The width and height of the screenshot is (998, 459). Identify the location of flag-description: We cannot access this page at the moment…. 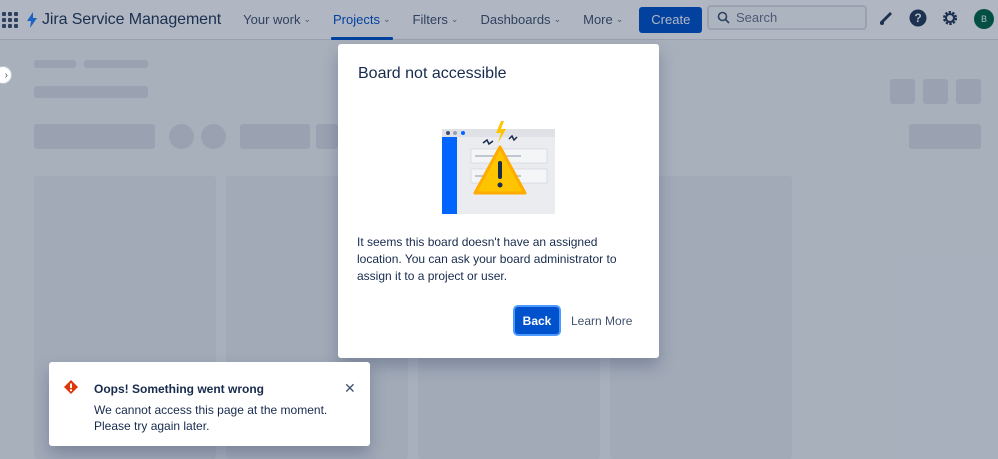
(211, 418).